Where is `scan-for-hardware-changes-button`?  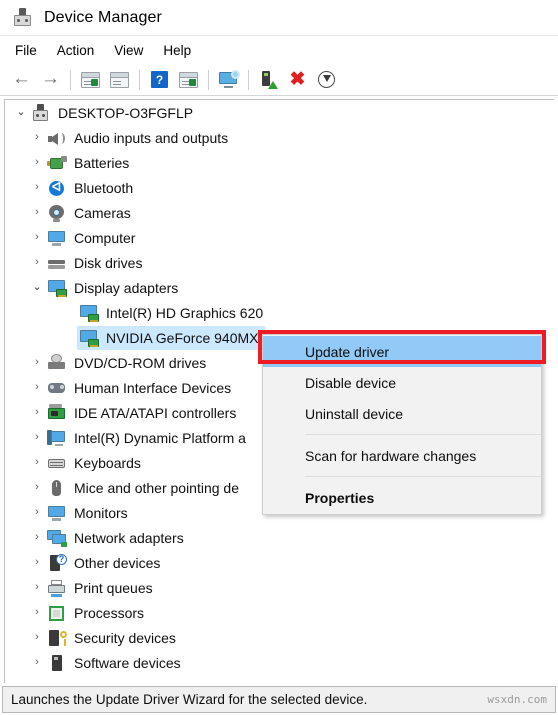 scan-for-hardware-changes-button is located at coordinates (228, 80).